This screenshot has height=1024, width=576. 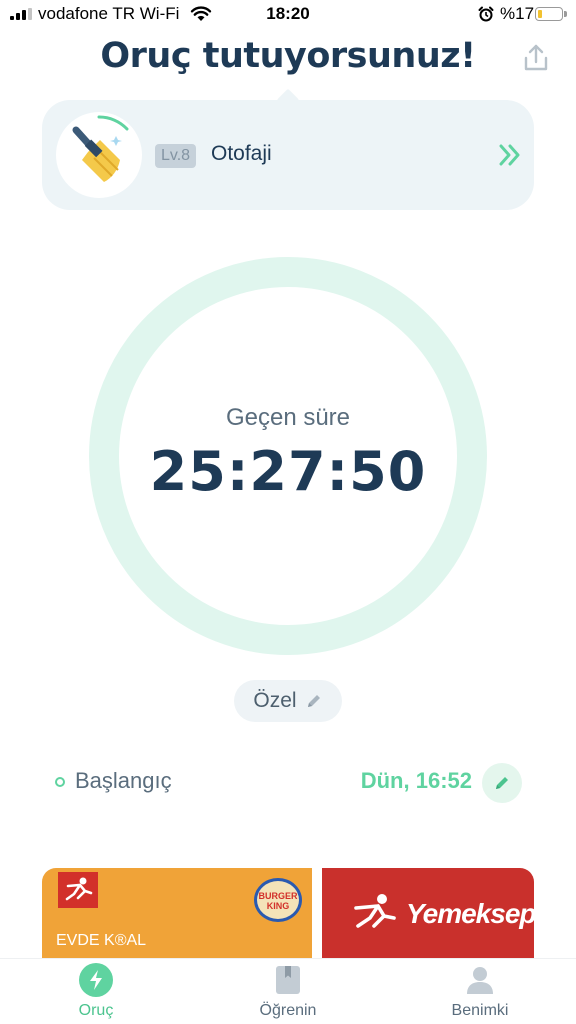 I want to click on start-indicator-dot, so click(x=60, y=782).